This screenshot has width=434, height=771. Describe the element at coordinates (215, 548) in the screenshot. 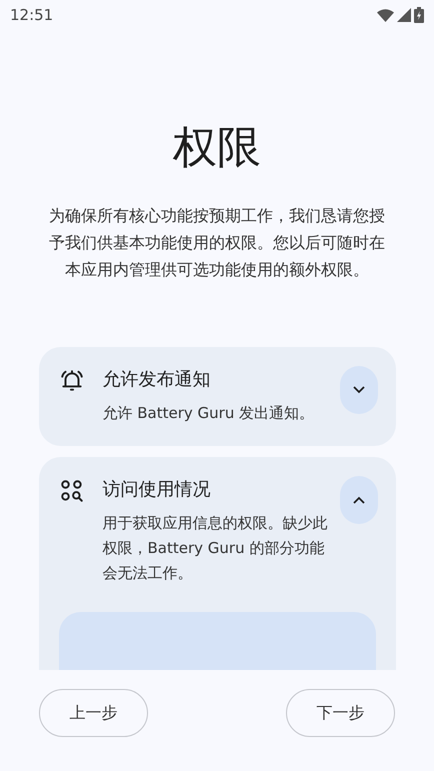

I see `permission-description: 用于获取应用信息的权限。缺少此权限，Battery Guru 的部分功能会无法工作。` at that location.